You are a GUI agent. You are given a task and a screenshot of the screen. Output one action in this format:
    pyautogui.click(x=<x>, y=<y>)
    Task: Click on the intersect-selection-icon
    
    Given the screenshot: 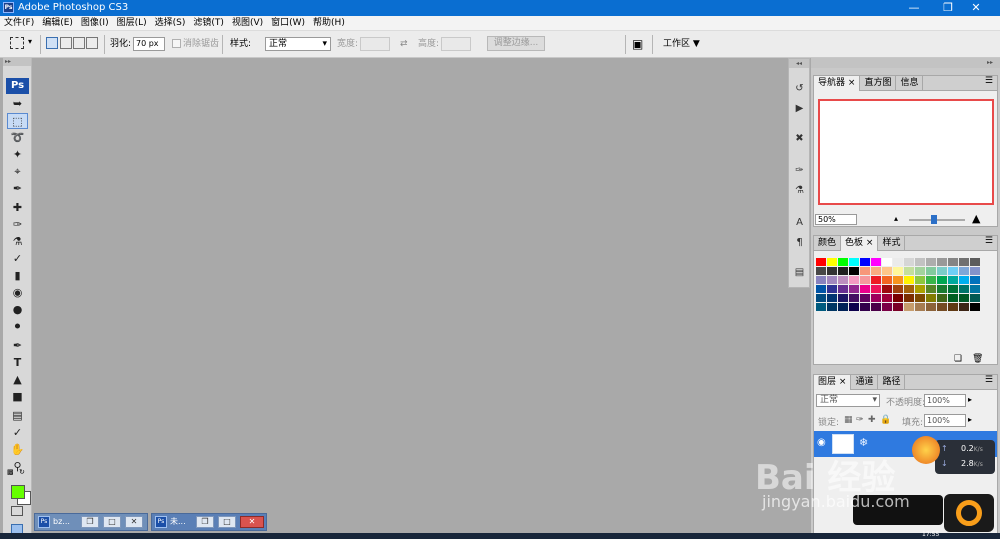 What is the action you would take?
    pyautogui.click(x=92, y=43)
    